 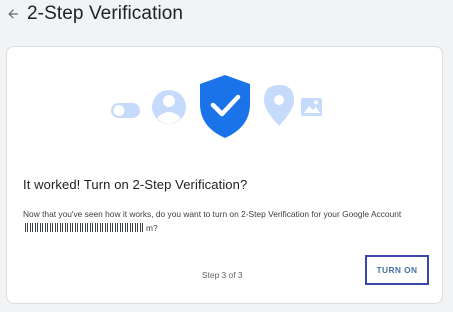 What do you see at coordinates (311, 107) in the screenshot?
I see `image-icon` at bounding box center [311, 107].